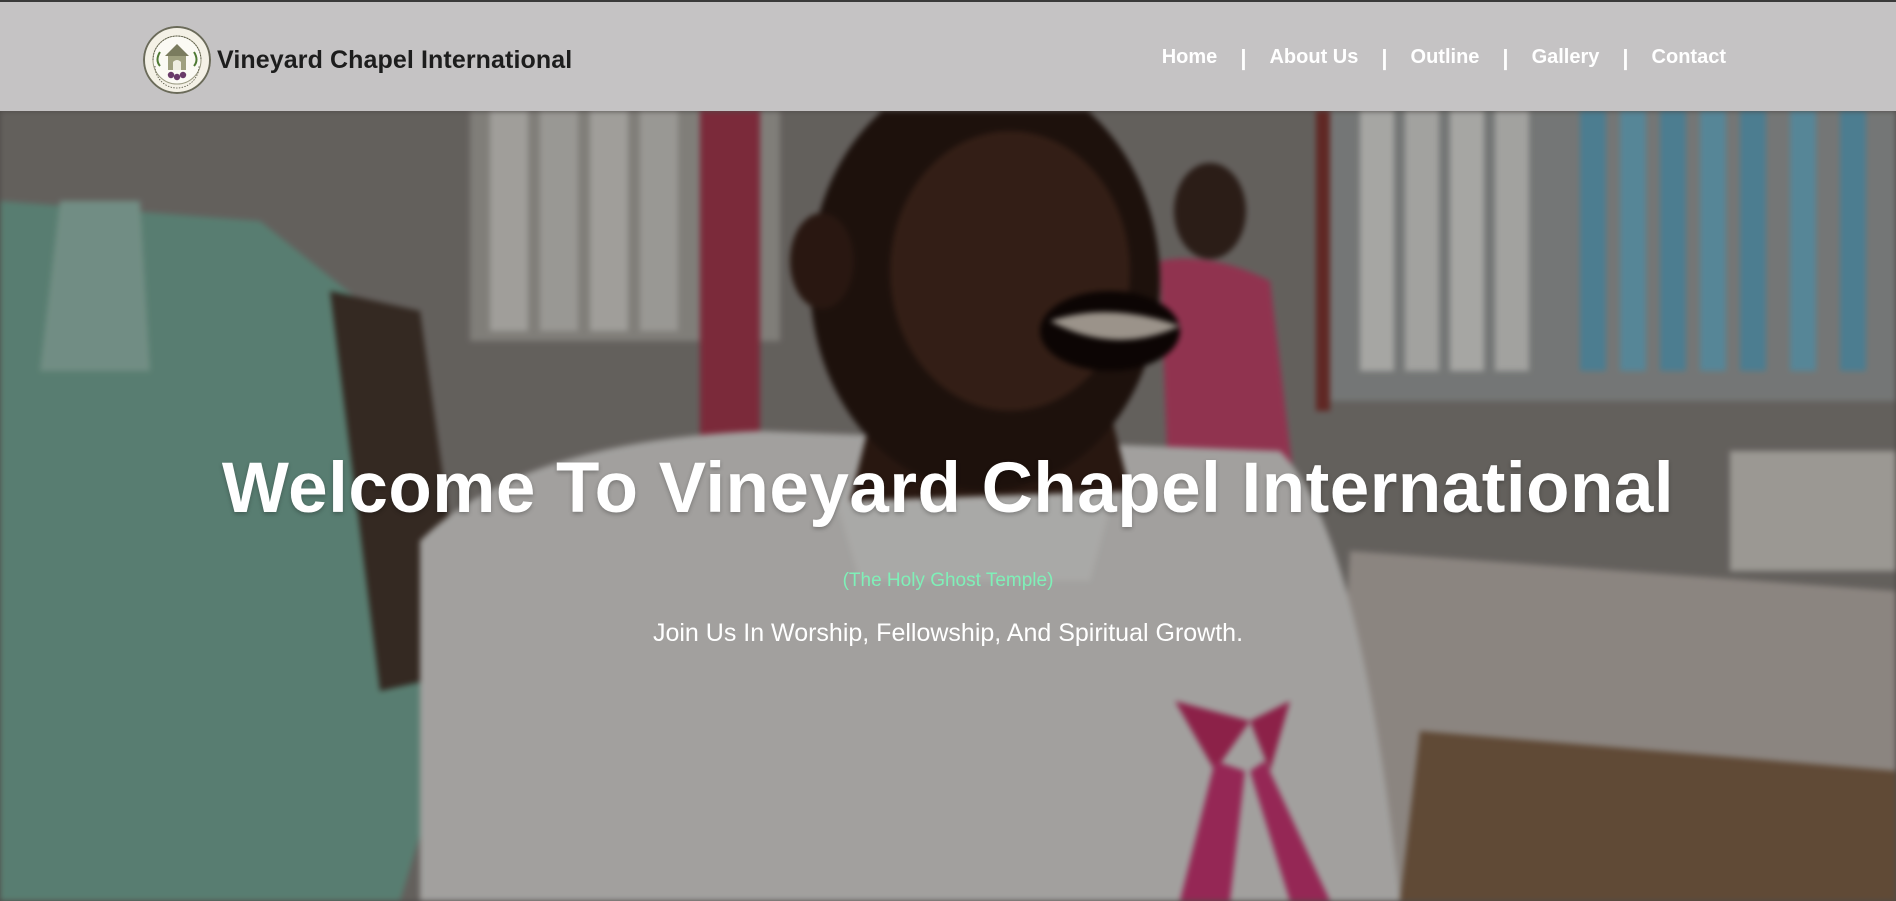 The width and height of the screenshot is (1896, 901). What do you see at coordinates (1313, 57) in the screenshot?
I see `nav-about-us: About Us` at bounding box center [1313, 57].